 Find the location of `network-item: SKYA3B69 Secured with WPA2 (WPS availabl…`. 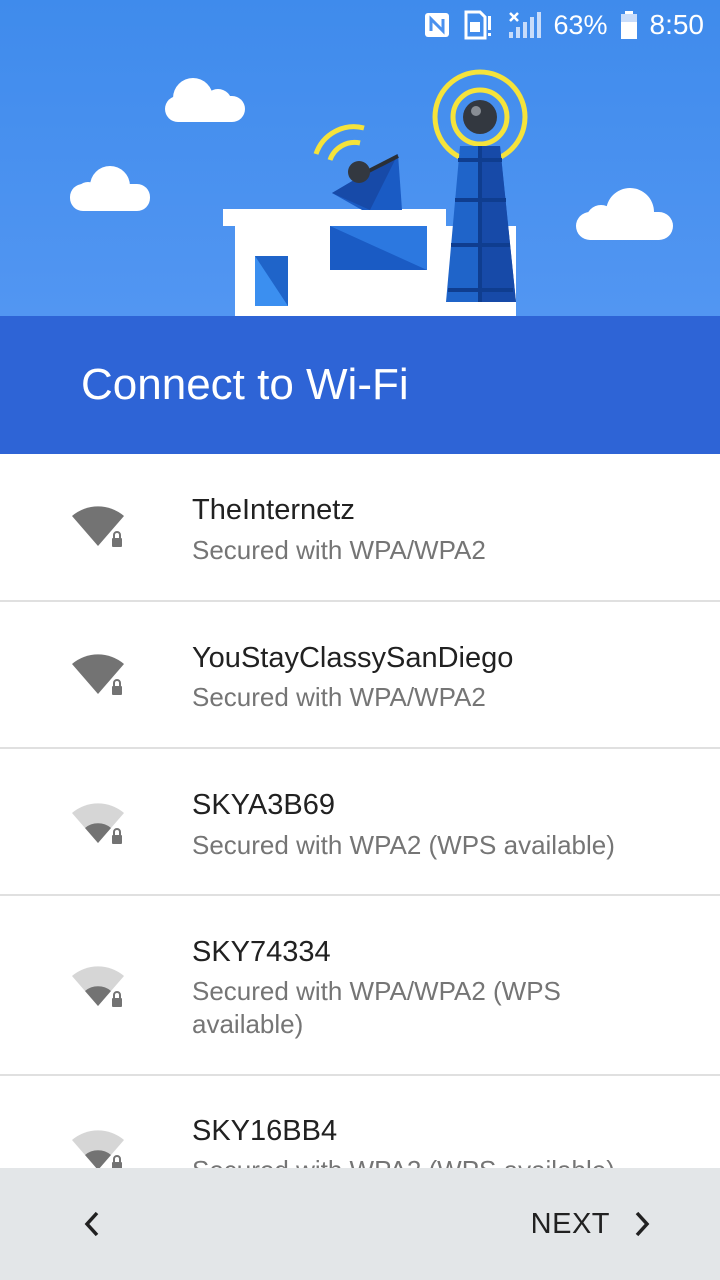

network-item: SKYA3B69 Secured with WPA2 (WPS availabl… is located at coordinates (360, 822).